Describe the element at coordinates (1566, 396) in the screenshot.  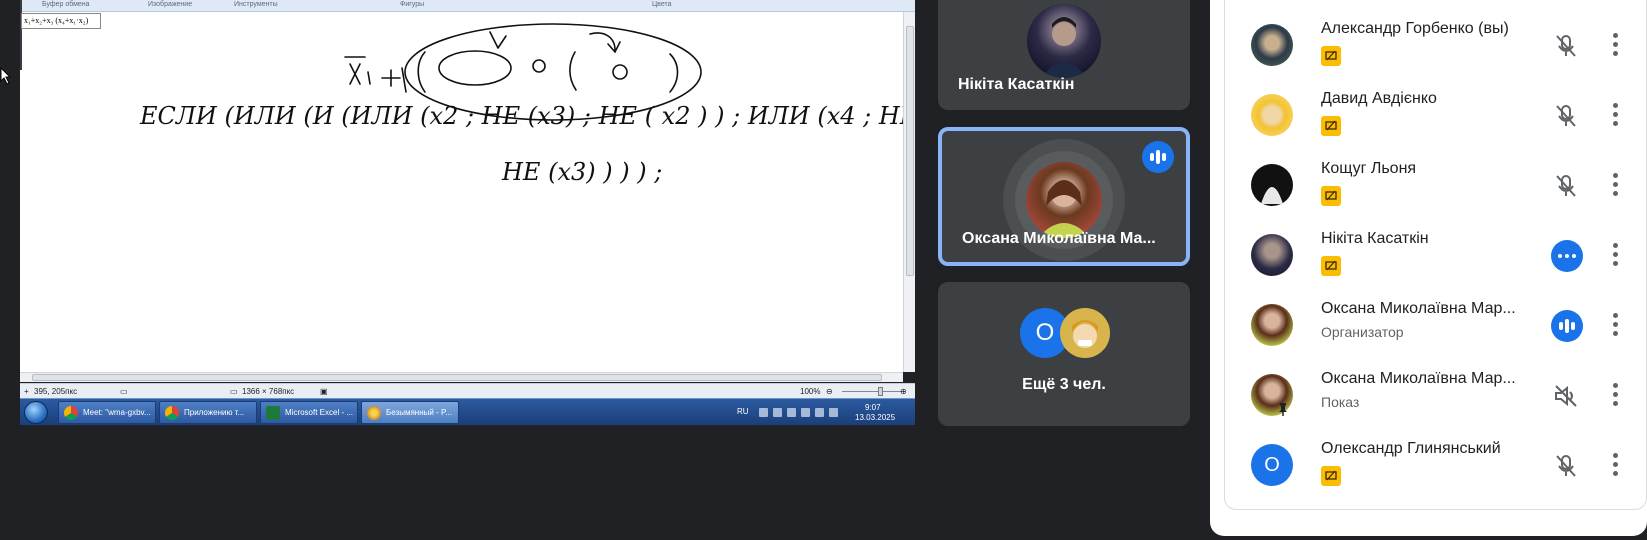
I see `volume-off-icon` at that location.